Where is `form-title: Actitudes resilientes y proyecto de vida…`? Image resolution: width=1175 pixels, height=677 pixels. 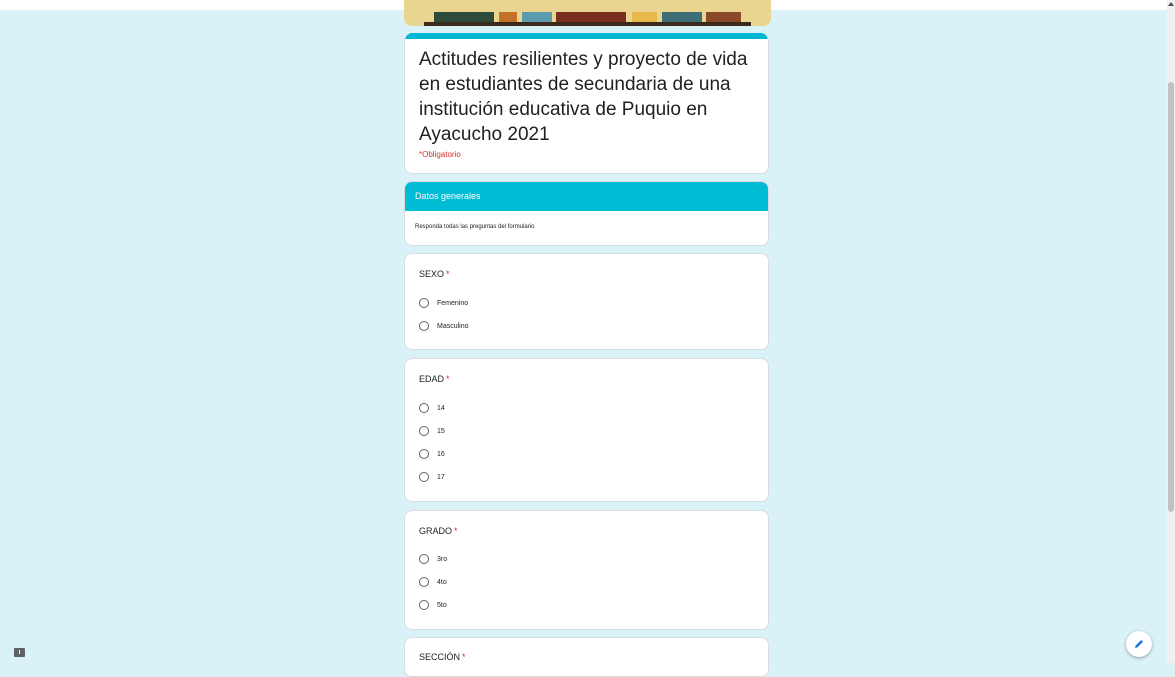 form-title: Actitudes resilientes y proyecto de vida… is located at coordinates (583, 97).